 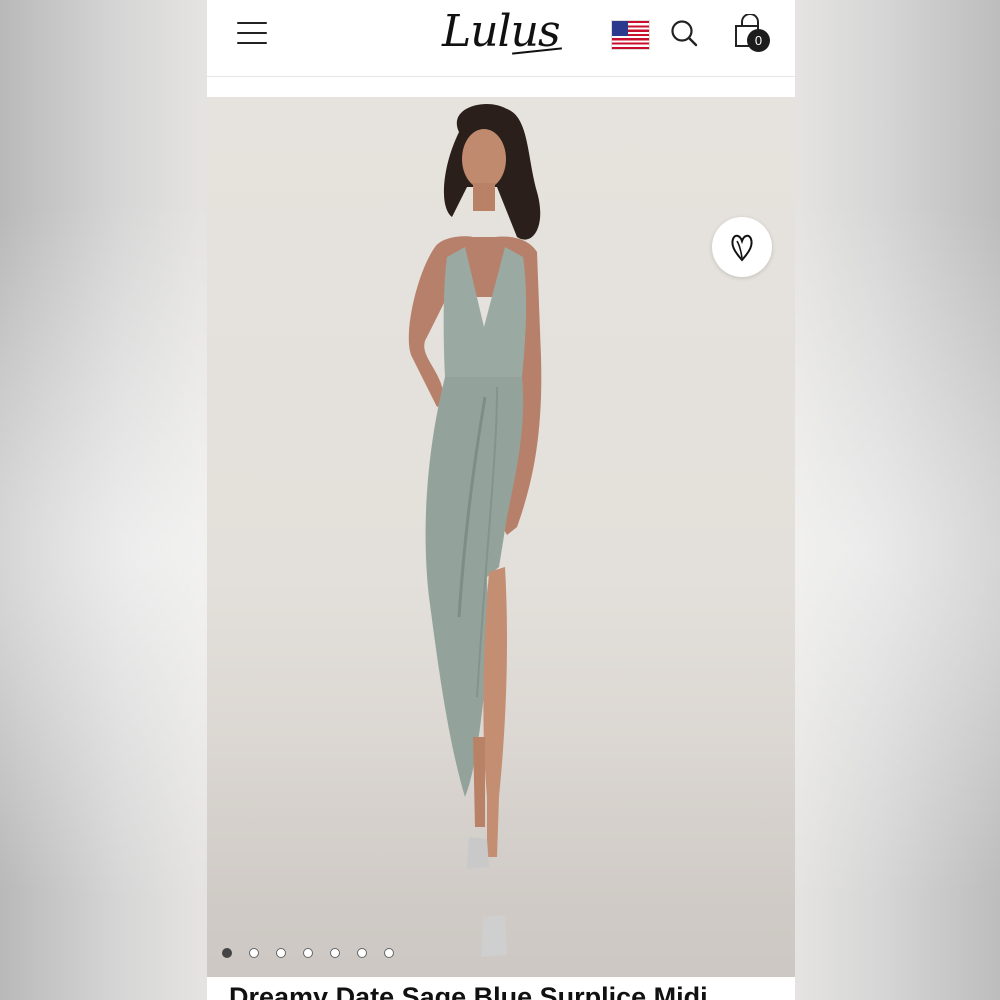 I want to click on header-spacer, so click(x=501, y=87).